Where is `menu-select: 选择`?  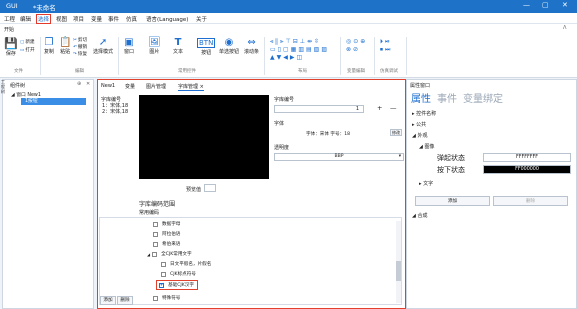
menu-select: 选择 is located at coordinates (44, 19).